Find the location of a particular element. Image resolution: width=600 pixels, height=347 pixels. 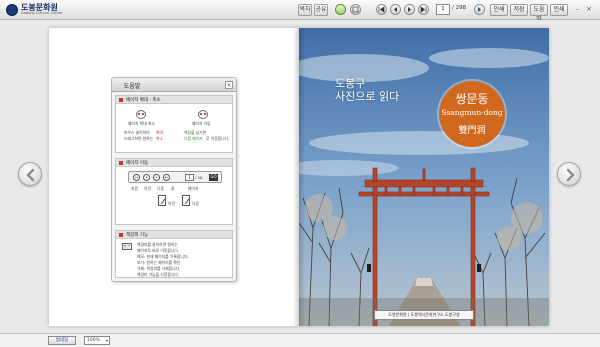

move-label-page: 페이지 is located at coordinates (193, 188).